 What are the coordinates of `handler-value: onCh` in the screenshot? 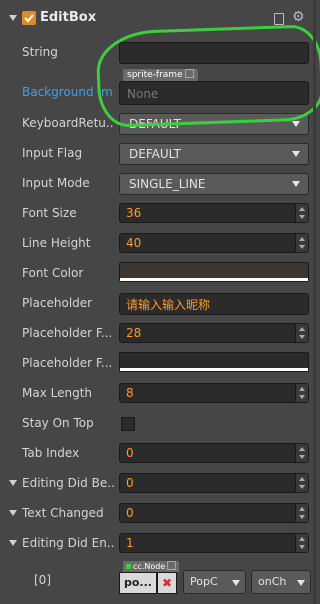 It's located at (272, 581).